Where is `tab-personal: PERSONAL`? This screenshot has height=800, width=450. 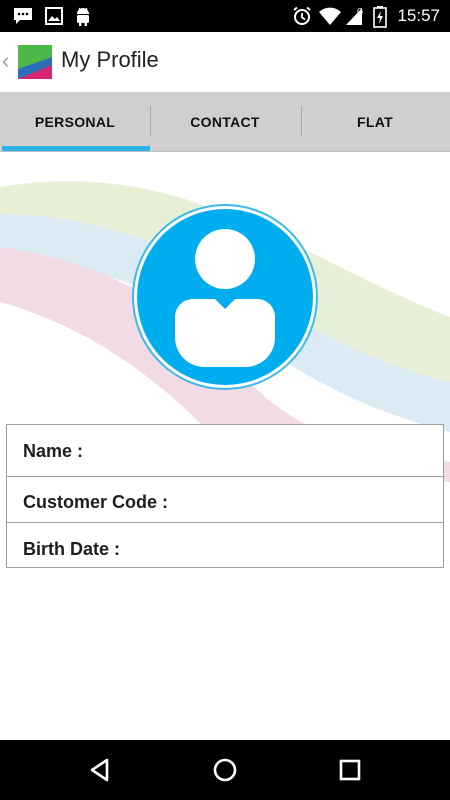 tab-personal: PERSONAL is located at coordinates (75, 122).